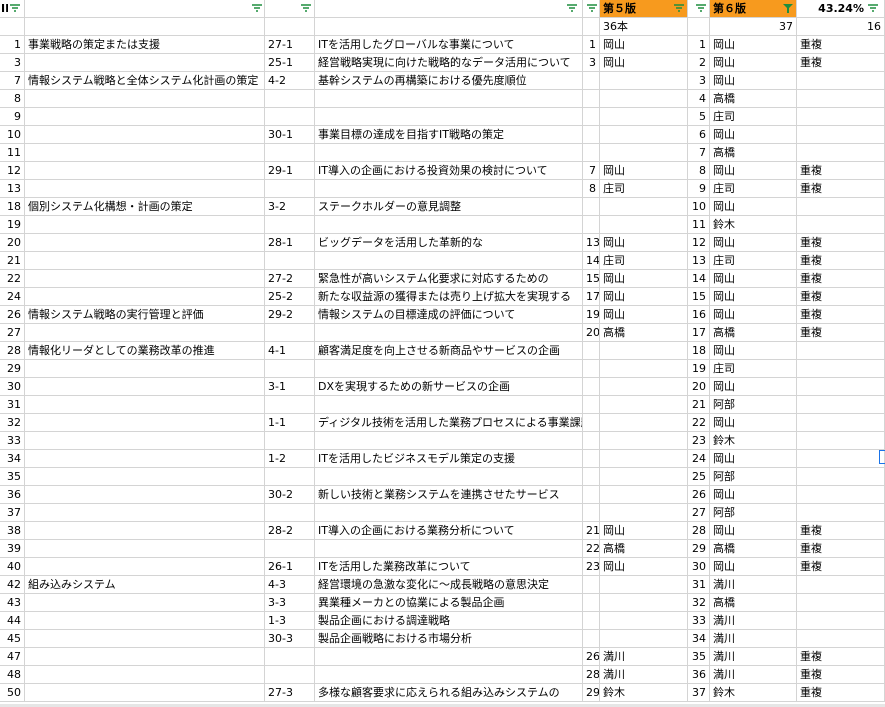 This screenshot has width=885, height=707. Describe the element at coordinates (449, 171) in the screenshot. I see `cell-d: IT導入の企画における投資効果の検討について` at that location.